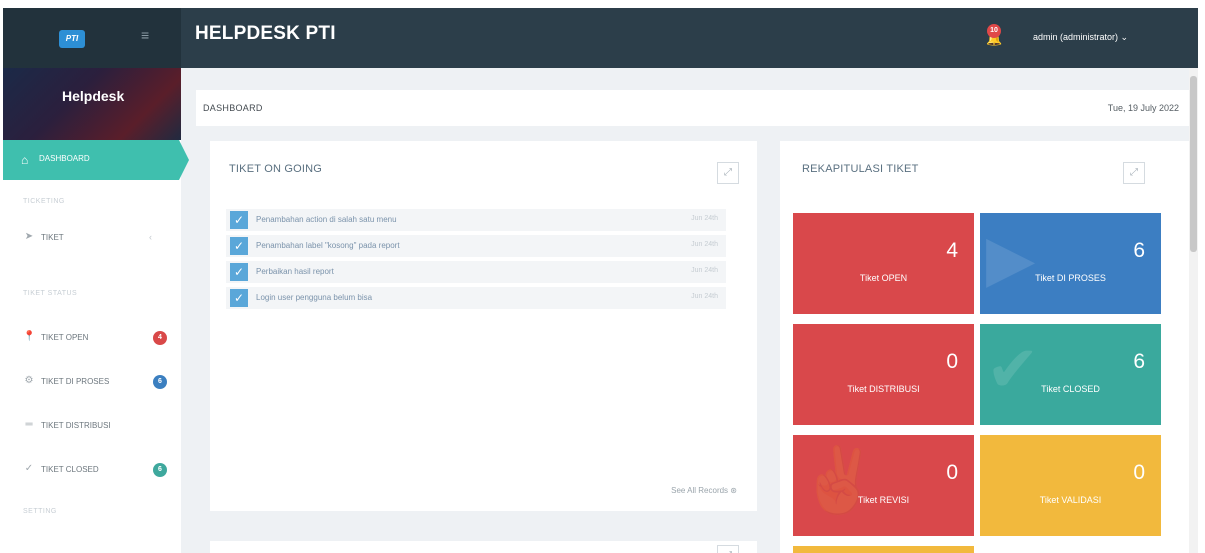 This screenshot has height=553, width=1205. What do you see at coordinates (994, 31) in the screenshot?
I see `notification-badge: 10` at bounding box center [994, 31].